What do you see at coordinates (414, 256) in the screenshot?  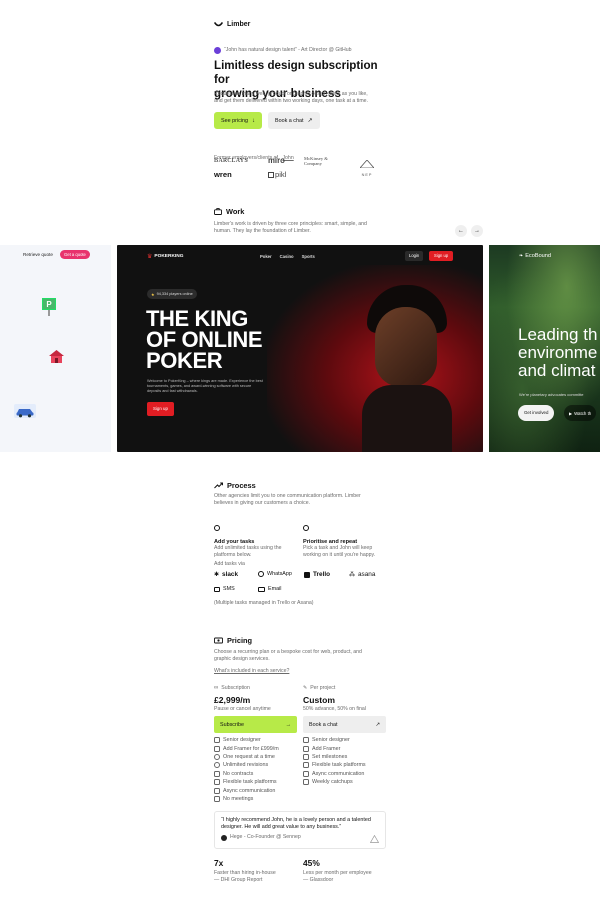 I see `pokerking-login-button: Login` at bounding box center [414, 256].